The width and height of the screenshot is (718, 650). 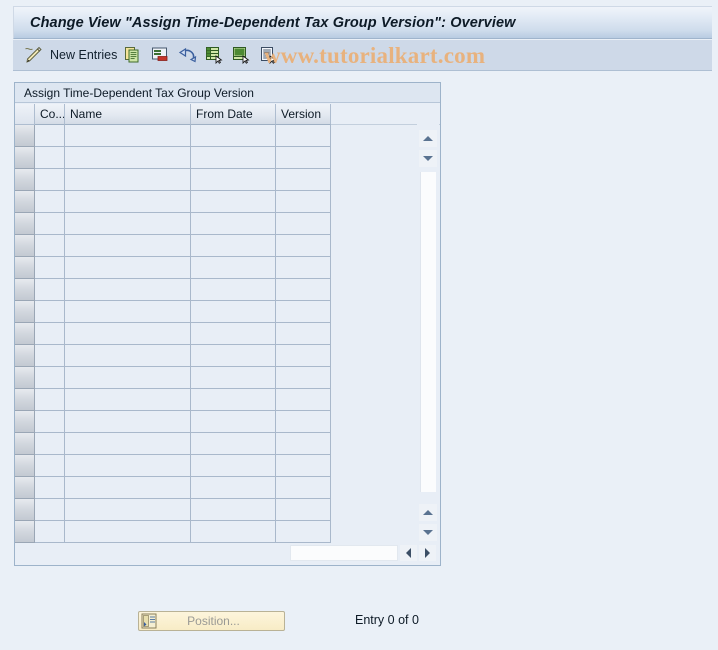 What do you see at coordinates (33, 55) in the screenshot?
I see `change-display-button` at bounding box center [33, 55].